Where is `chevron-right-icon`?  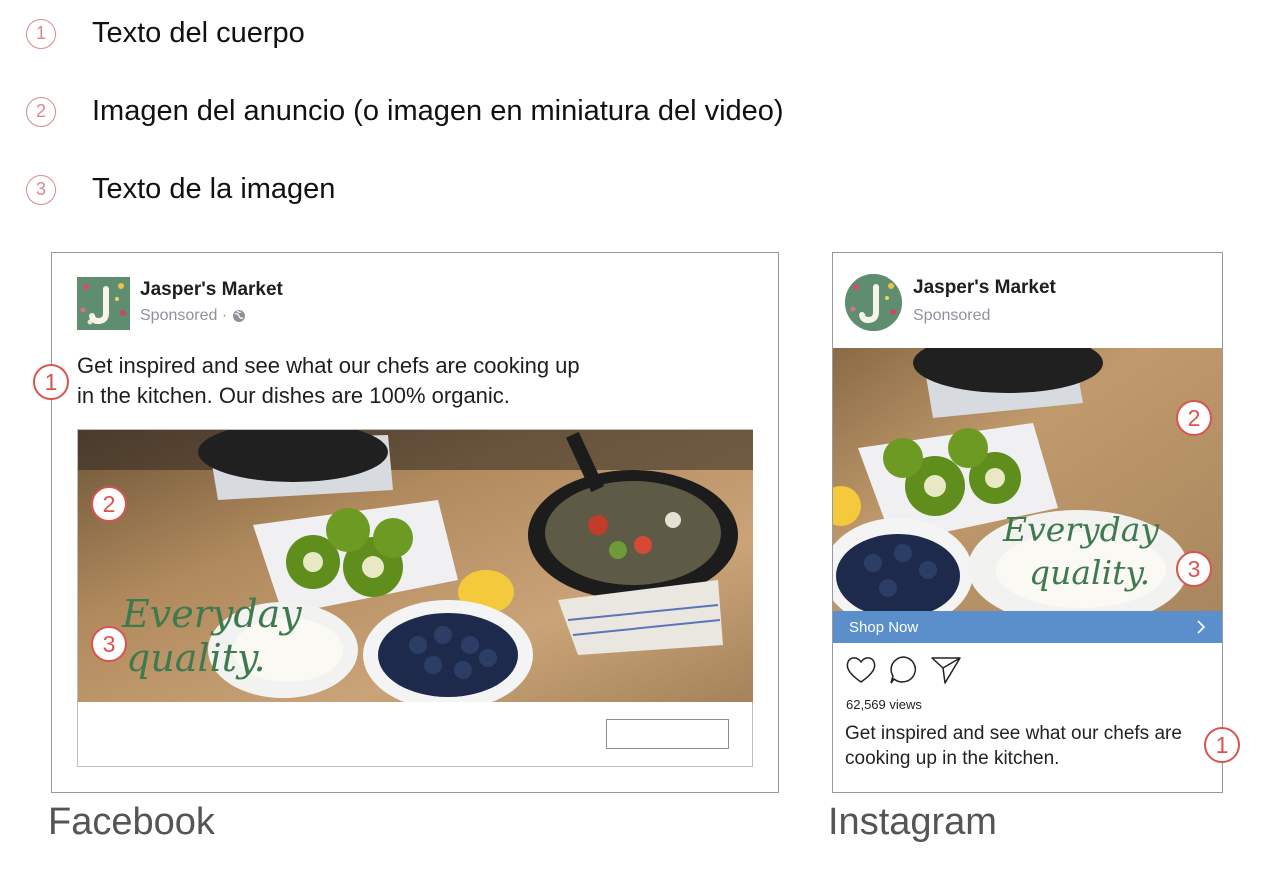 chevron-right-icon is located at coordinates (1201, 627).